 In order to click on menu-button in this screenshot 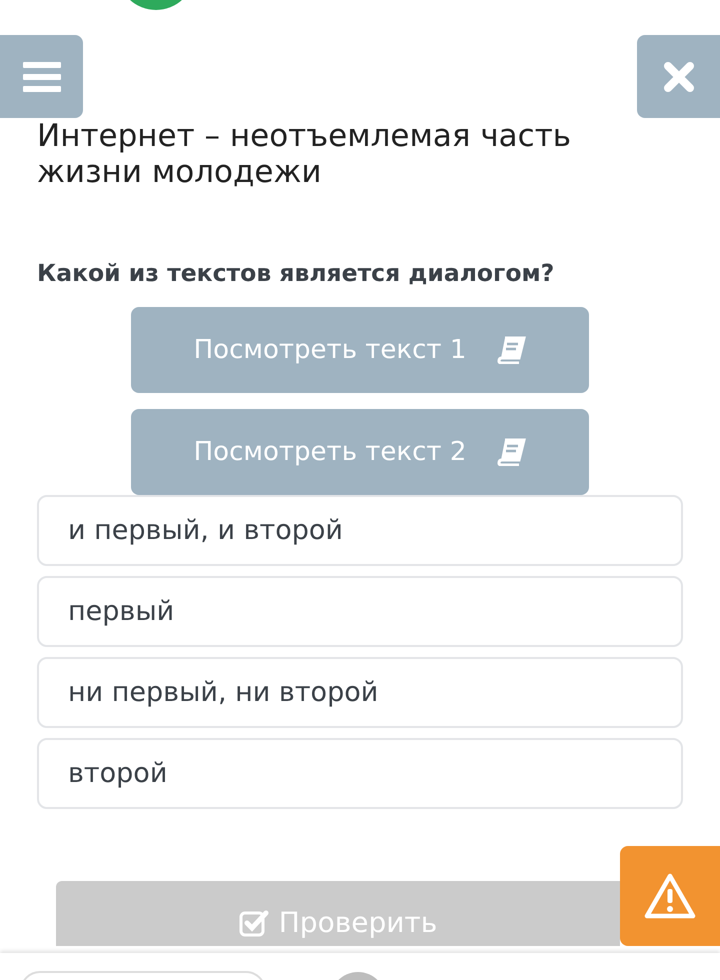, I will do `click(41, 76)`.